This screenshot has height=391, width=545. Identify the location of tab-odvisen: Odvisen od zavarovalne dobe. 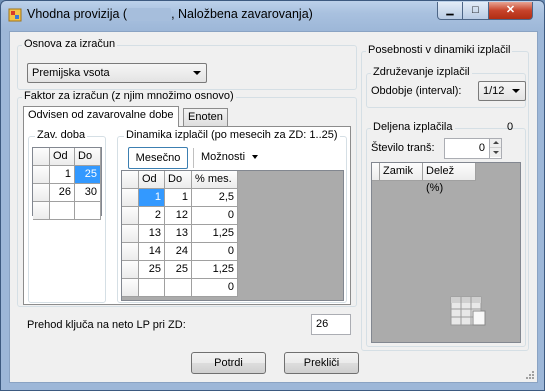
(101, 116).